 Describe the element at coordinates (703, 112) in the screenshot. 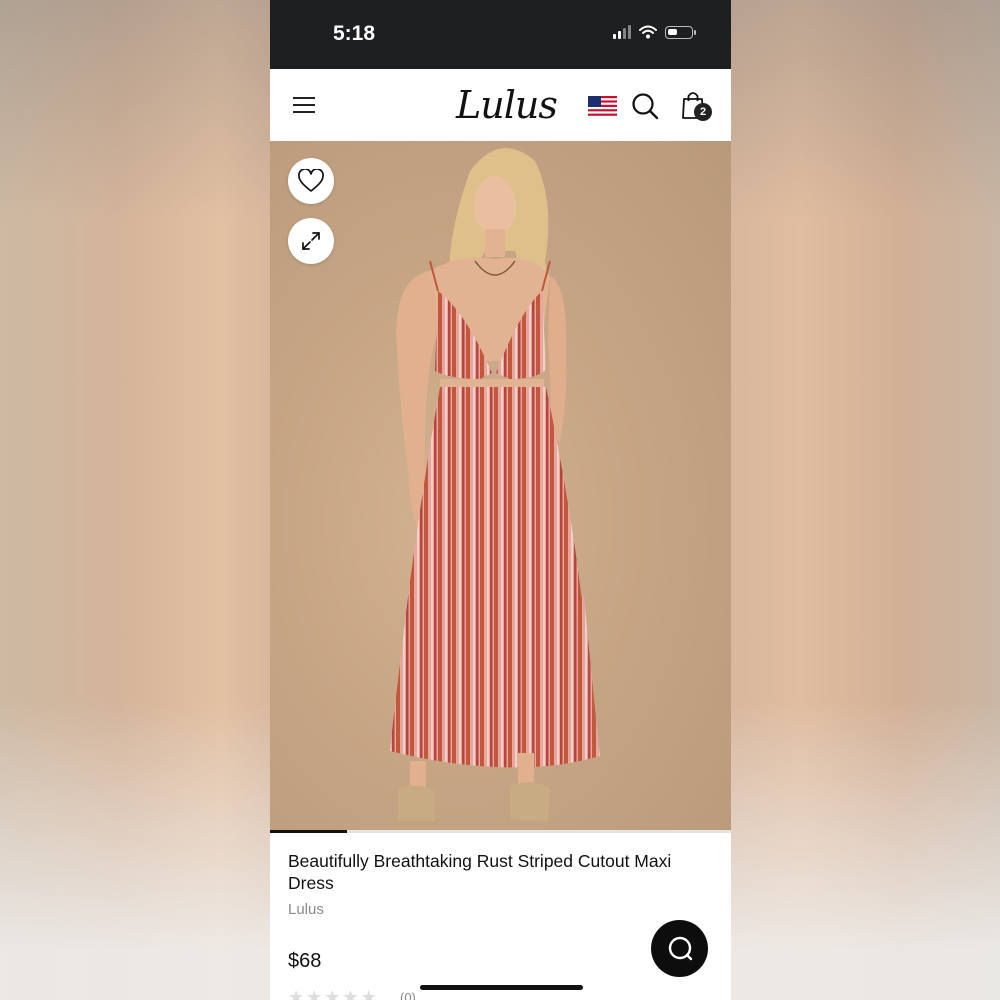

I see `cart-count-badge: 2` at that location.